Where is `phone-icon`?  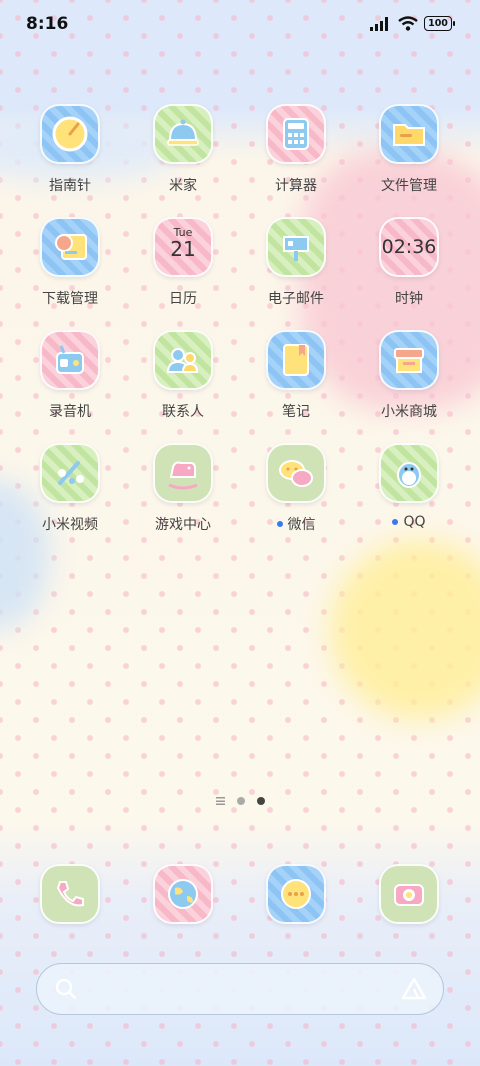 phone-icon is located at coordinates (70, 894).